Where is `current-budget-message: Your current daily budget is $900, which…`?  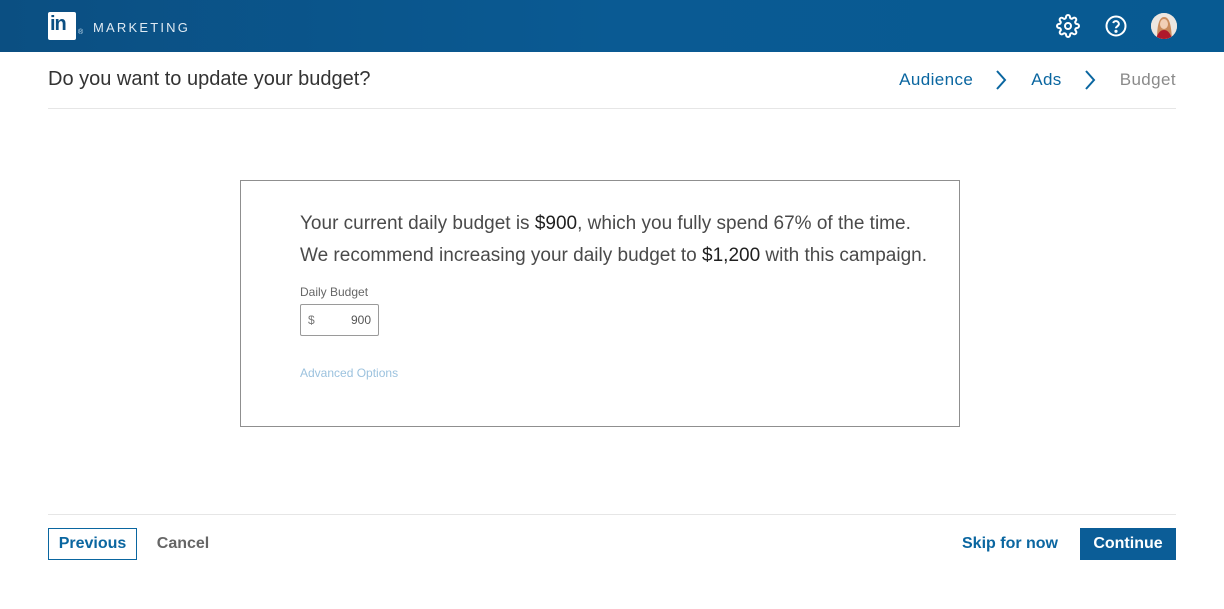 current-budget-message: Your current daily budget is $900, which… is located at coordinates (605, 224).